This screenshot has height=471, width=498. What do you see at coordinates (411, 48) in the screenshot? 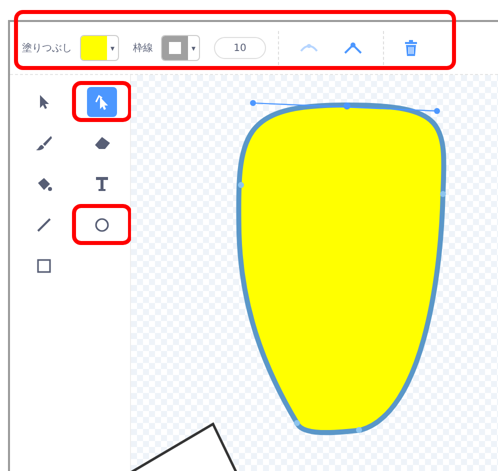
I see `delete-icon` at bounding box center [411, 48].